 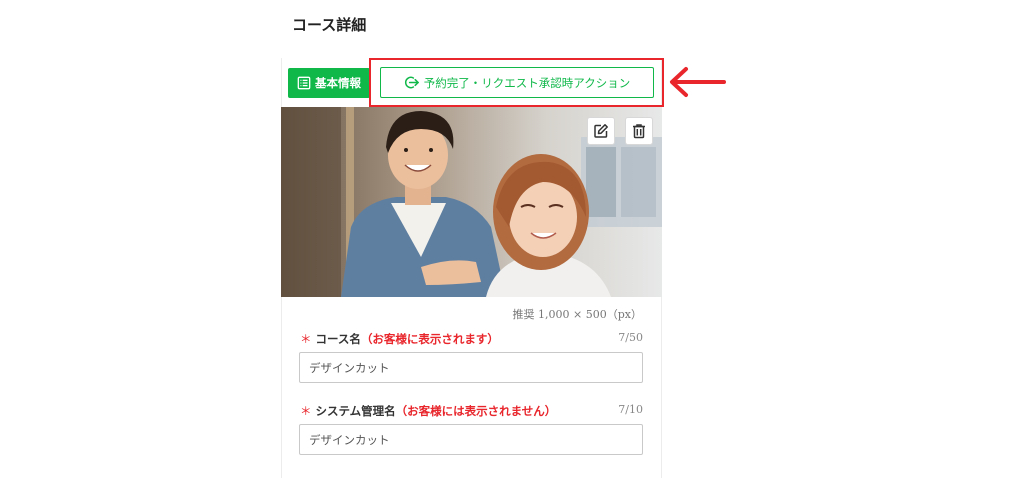 I want to click on course-name-label-text: コース名, so click(x=338, y=339).